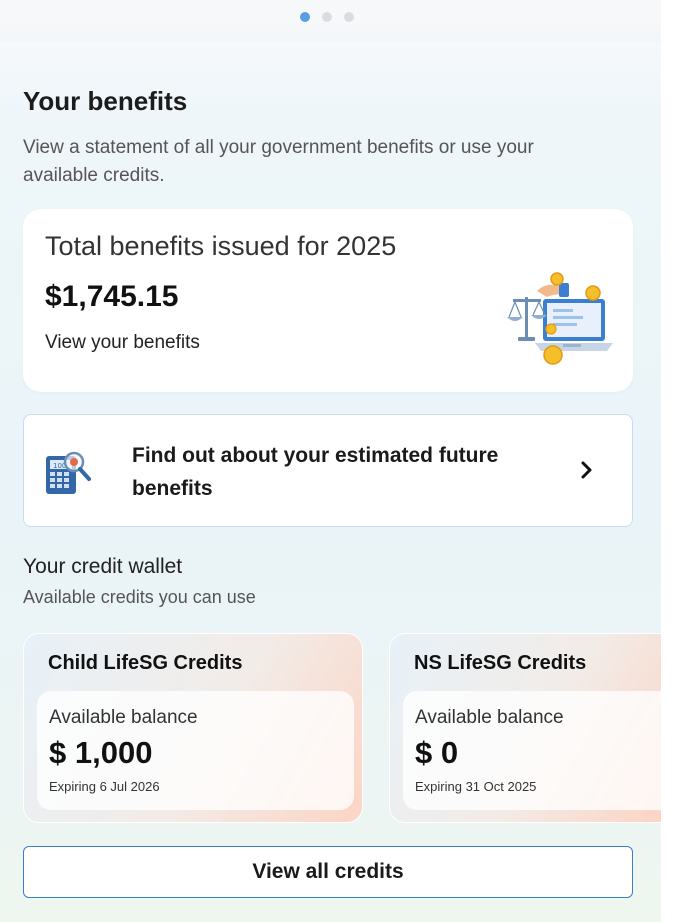 The image size is (679, 922). Describe the element at coordinates (122, 343) in the screenshot. I see `view-benefits-link: View your benefits` at that location.